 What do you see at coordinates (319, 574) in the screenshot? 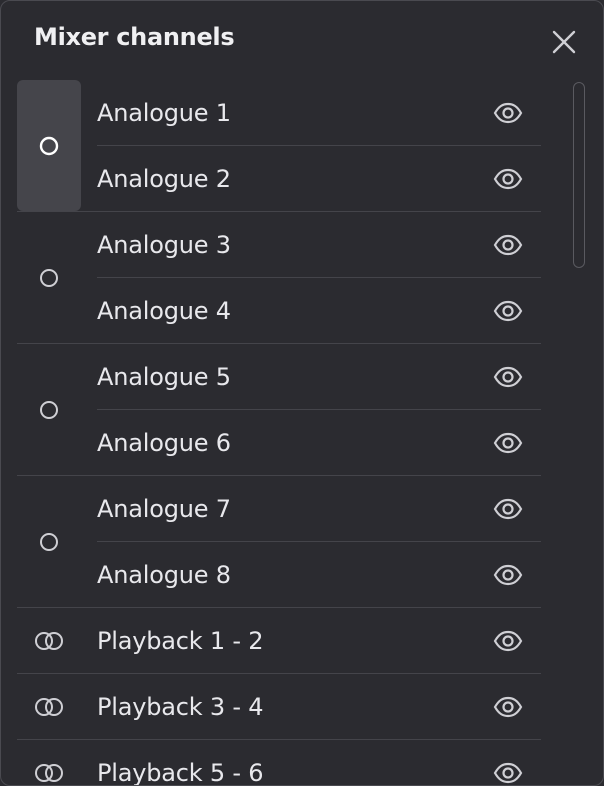
I see `channel-row-analogue-8: Analogue 8` at bounding box center [319, 574].